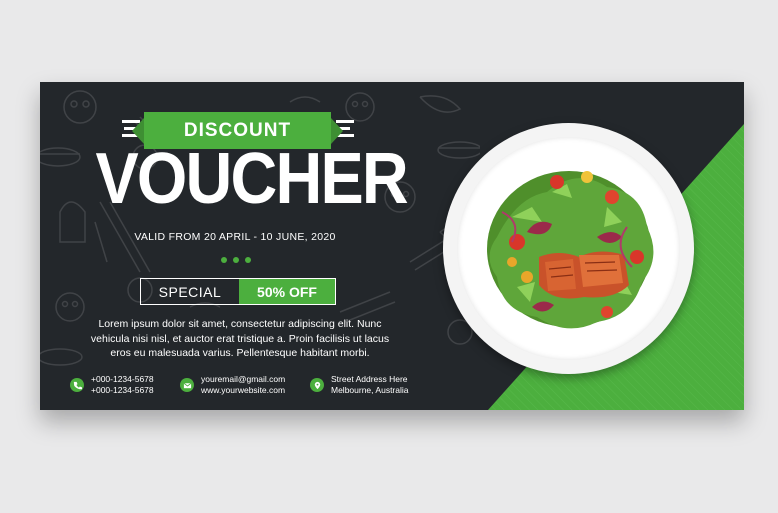 The width and height of the screenshot is (778, 513). What do you see at coordinates (243, 379) in the screenshot?
I see `email-address: youremail@gmail.com` at bounding box center [243, 379].